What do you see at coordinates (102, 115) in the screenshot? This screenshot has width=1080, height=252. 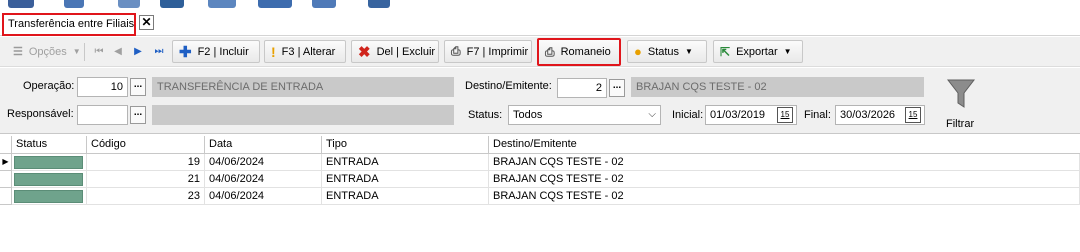 I see `responsavel-field` at bounding box center [102, 115].